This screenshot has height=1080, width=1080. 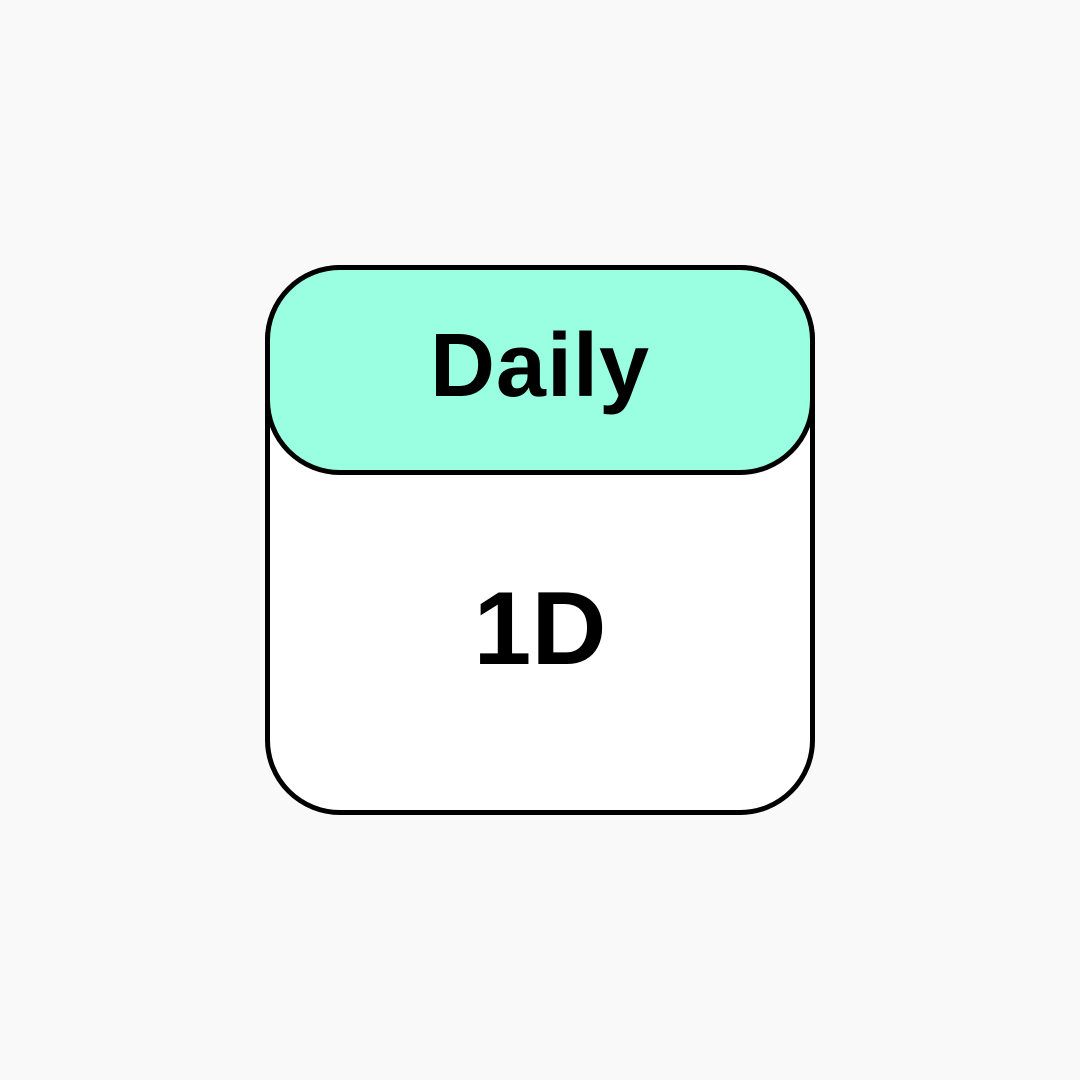 I want to click on calendar-header: Daily, so click(x=540, y=370).